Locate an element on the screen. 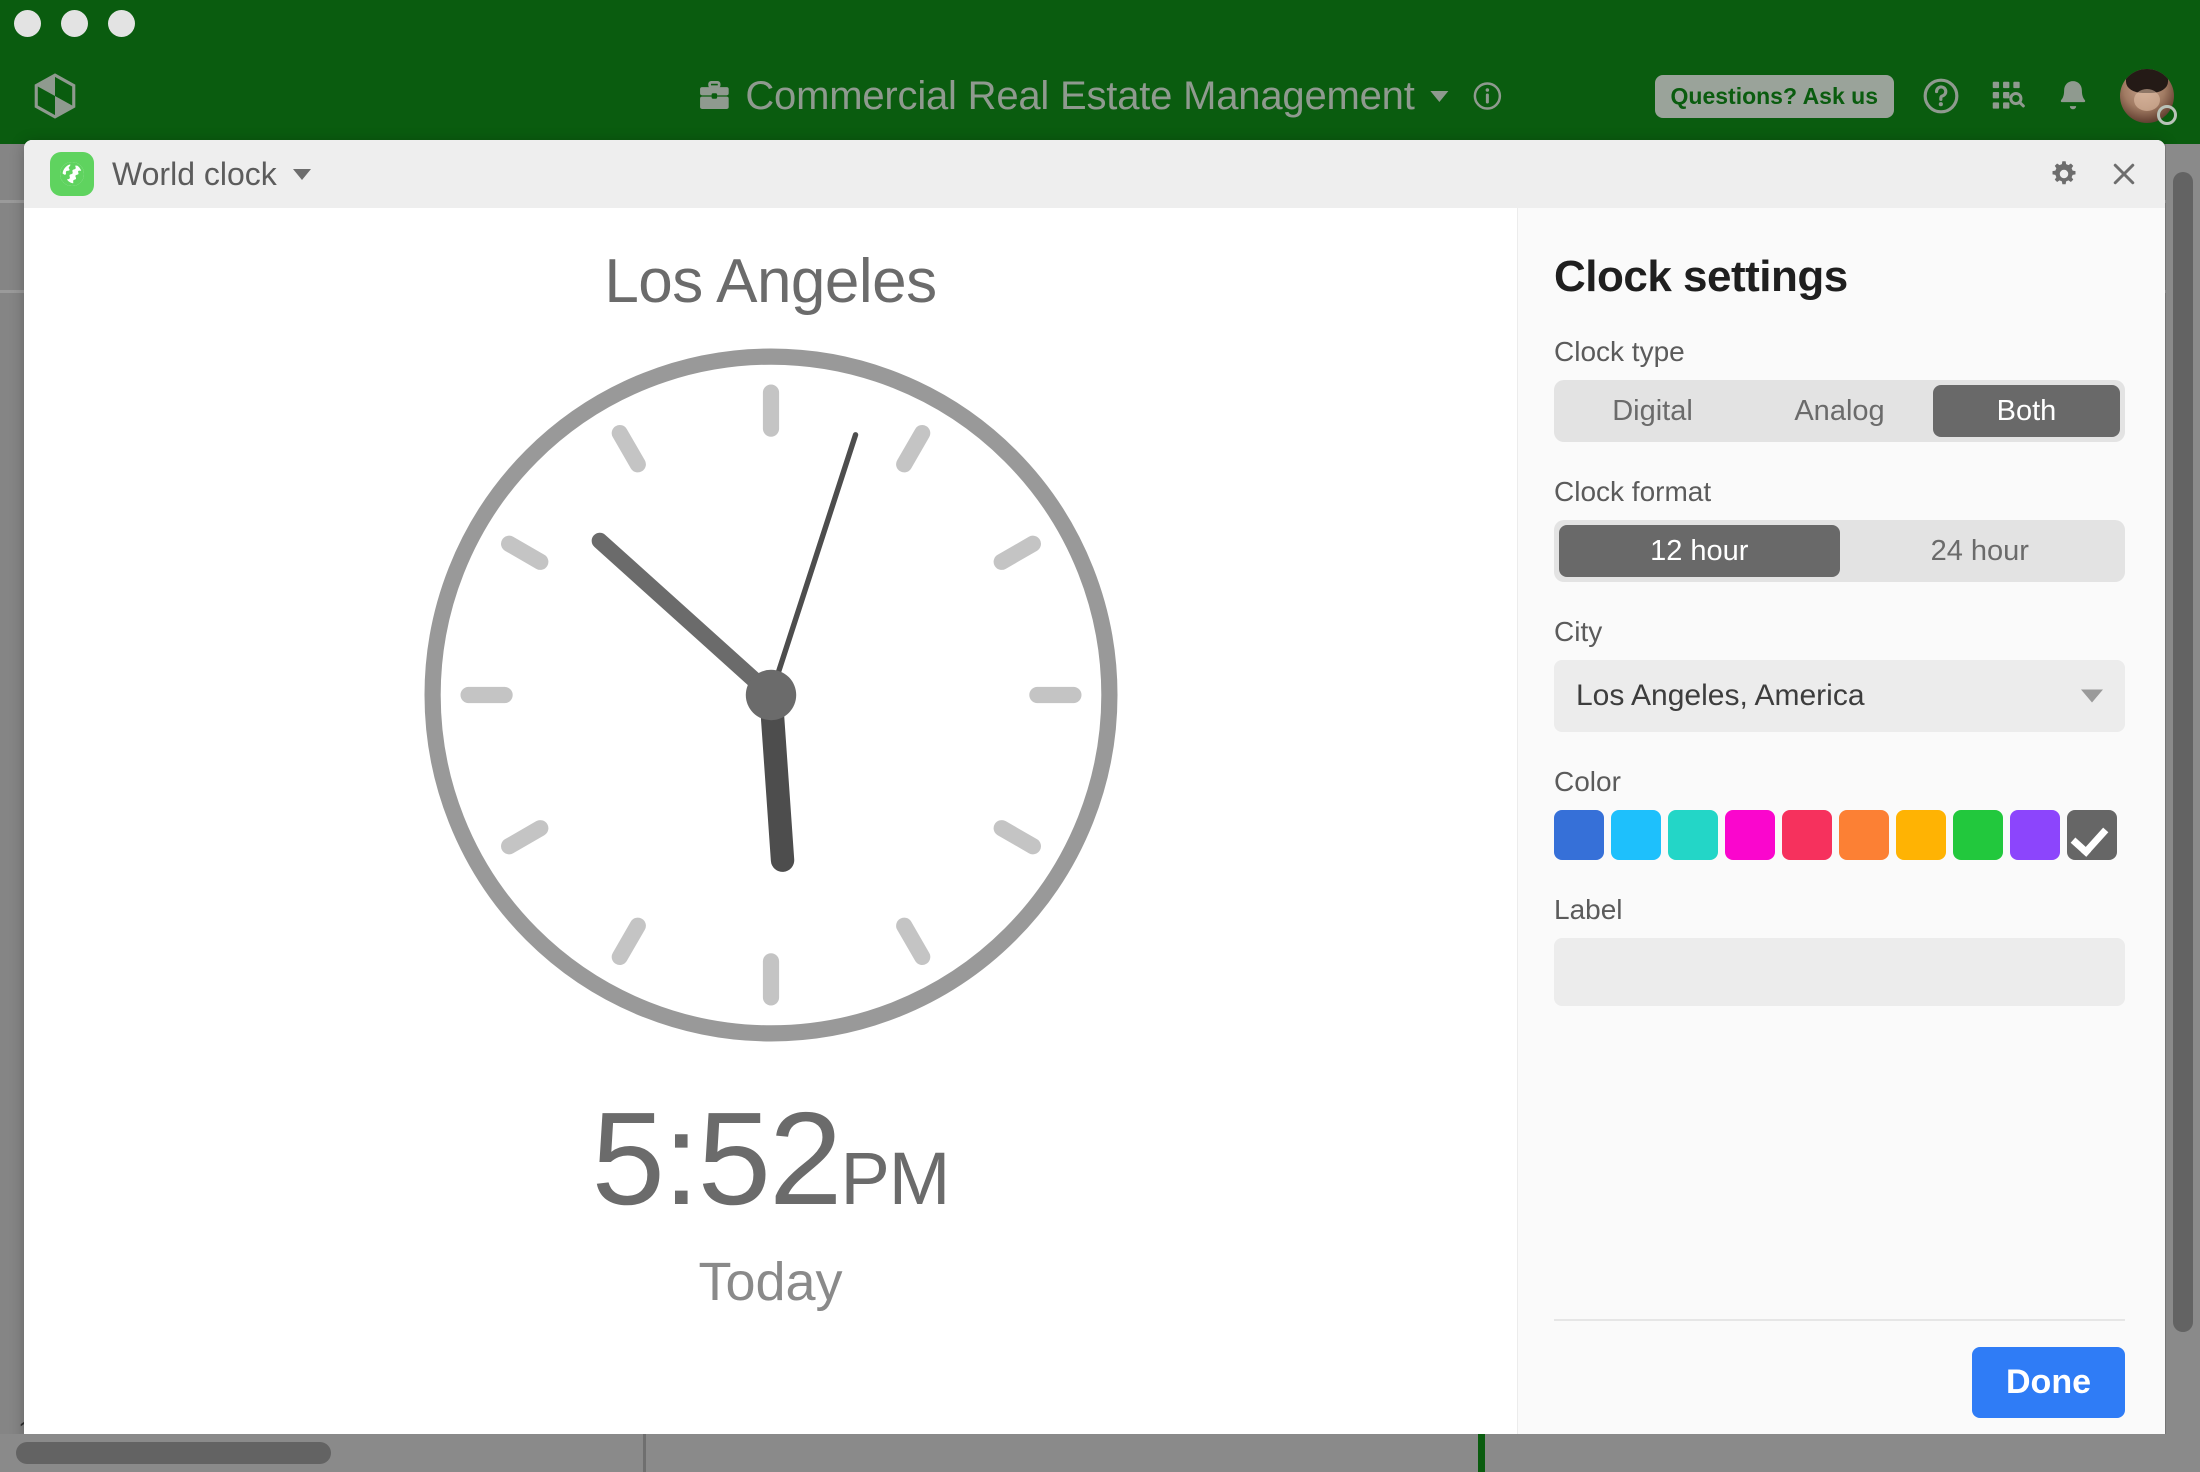 This screenshot has width=2200, height=1472. window-header: World clock is located at coordinates (1094, 174).